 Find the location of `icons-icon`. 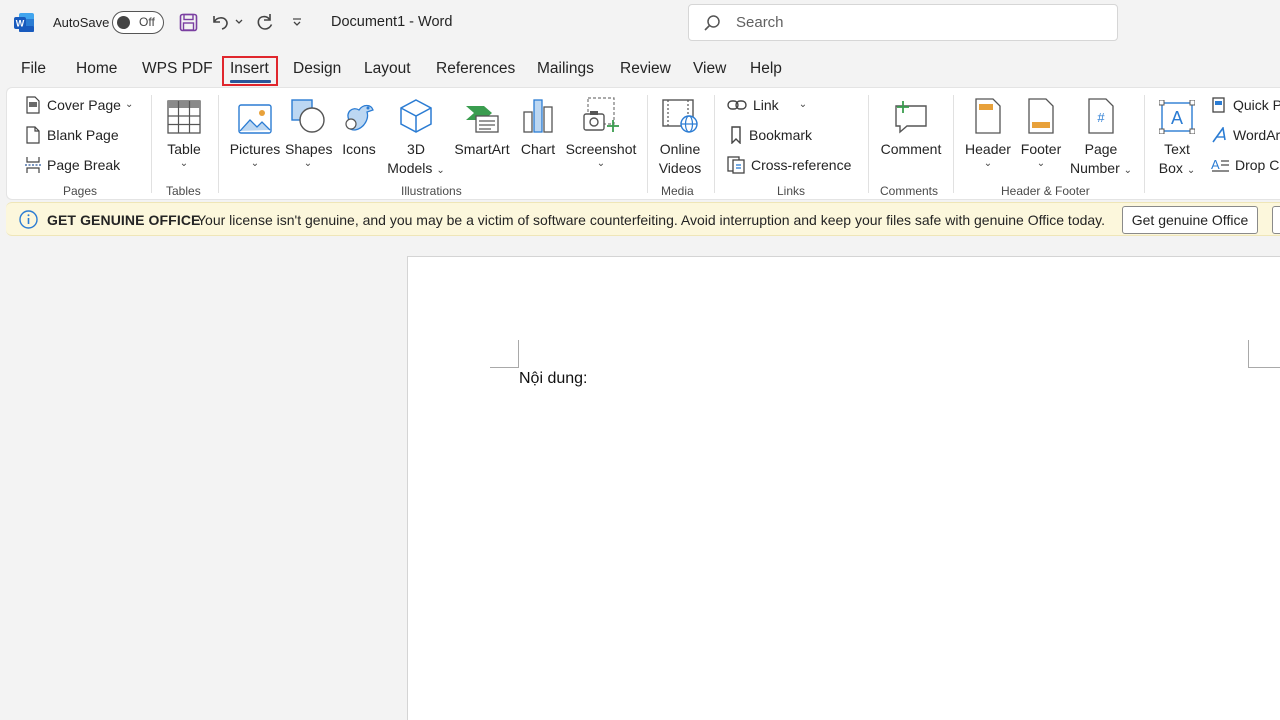

icons-icon is located at coordinates (359, 117).